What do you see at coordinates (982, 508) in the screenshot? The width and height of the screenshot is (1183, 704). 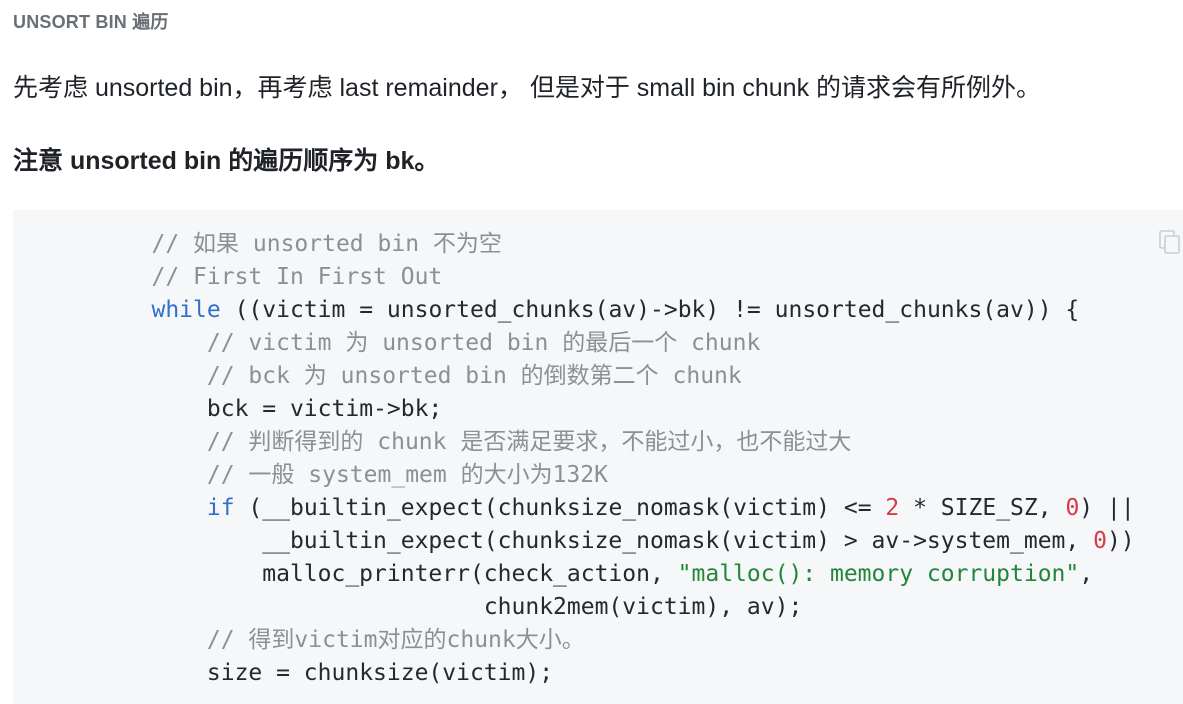 I see `code-text: * SIZE_SZ,` at bounding box center [982, 508].